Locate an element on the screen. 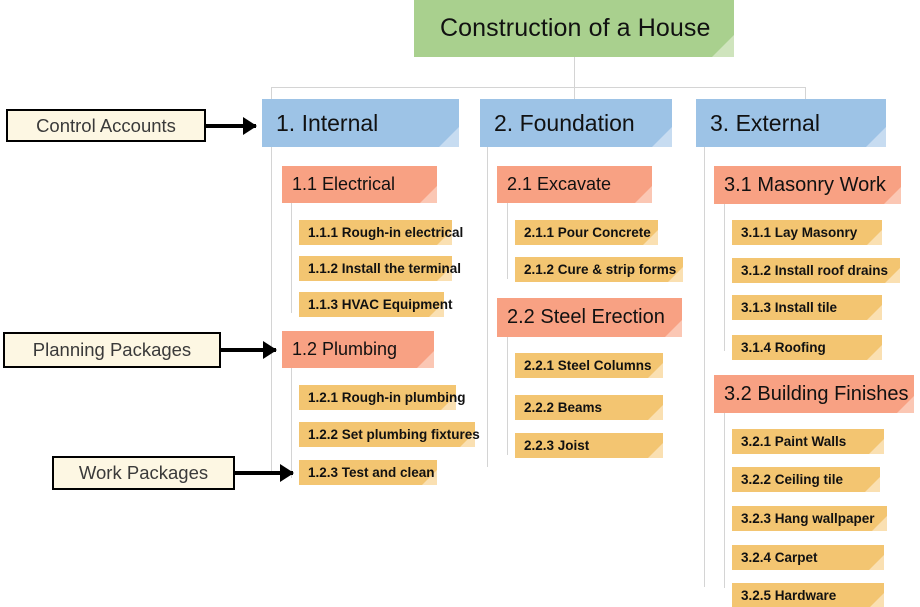 The height and width of the screenshot is (607, 920). work-package-node-3-2-4: 3.2.4 Carpet is located at coordinates (808, 557).